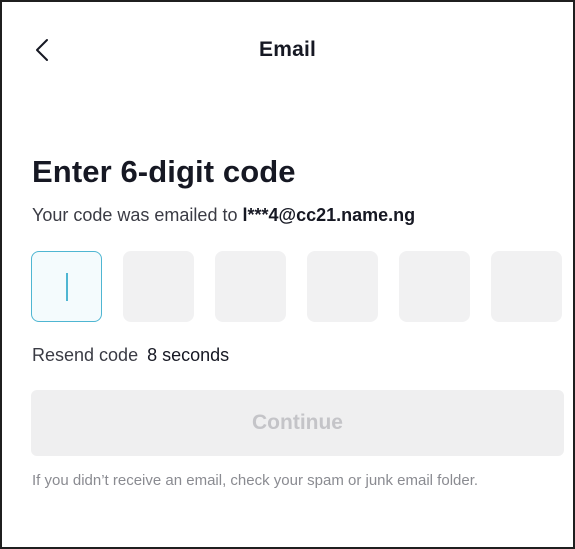 This screenshot has height=549, width=575. Describe the element at coordinates (297, 423) in the screenshot. I see `continue-button: Continue` at that location.